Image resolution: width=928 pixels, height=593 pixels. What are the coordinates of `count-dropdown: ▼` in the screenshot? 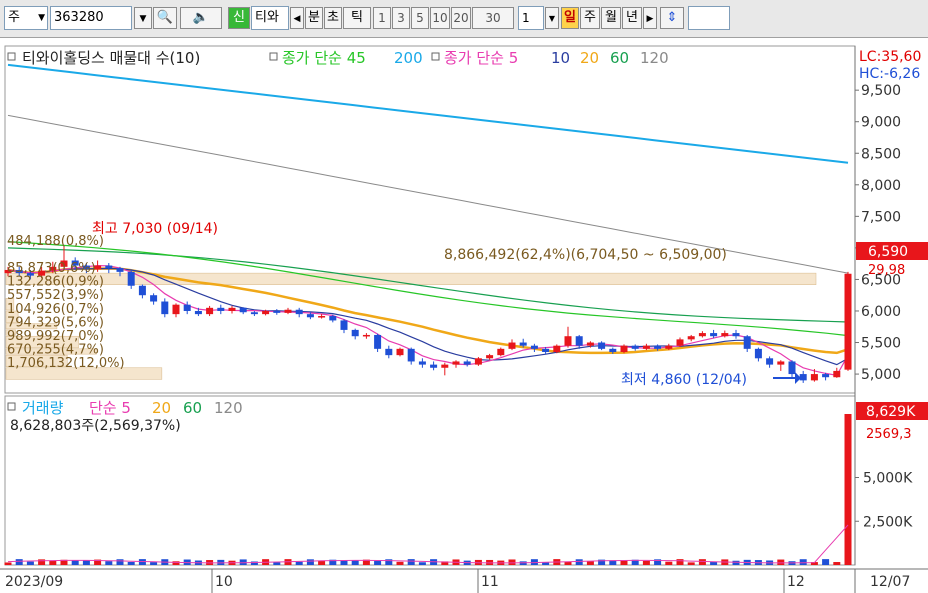 It's located at (552, 18).